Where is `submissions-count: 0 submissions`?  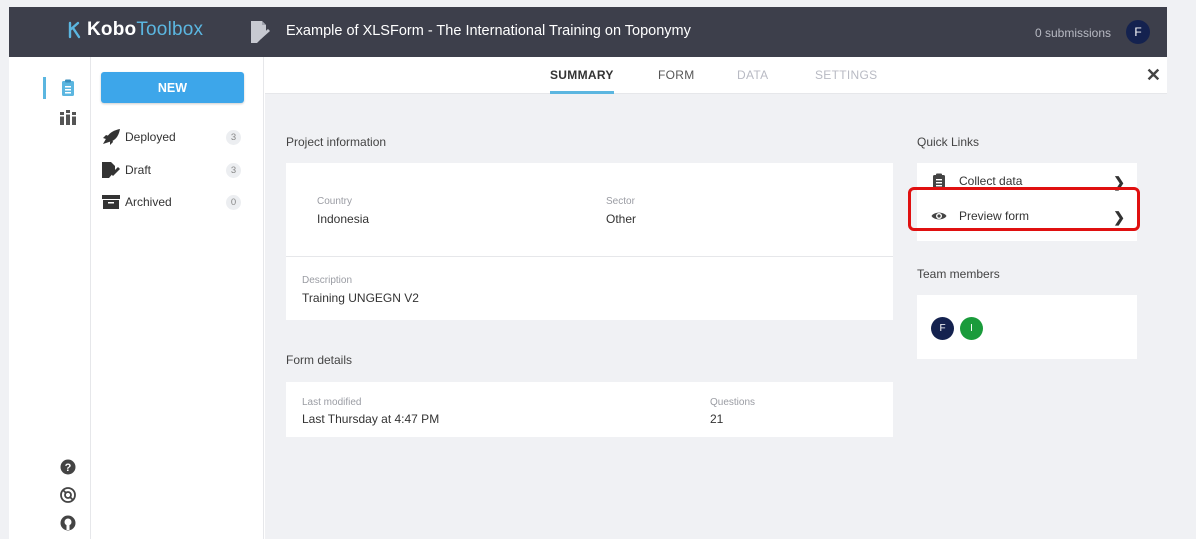 submissions-count: 0 submissions is located at coordinates (1072, 33).